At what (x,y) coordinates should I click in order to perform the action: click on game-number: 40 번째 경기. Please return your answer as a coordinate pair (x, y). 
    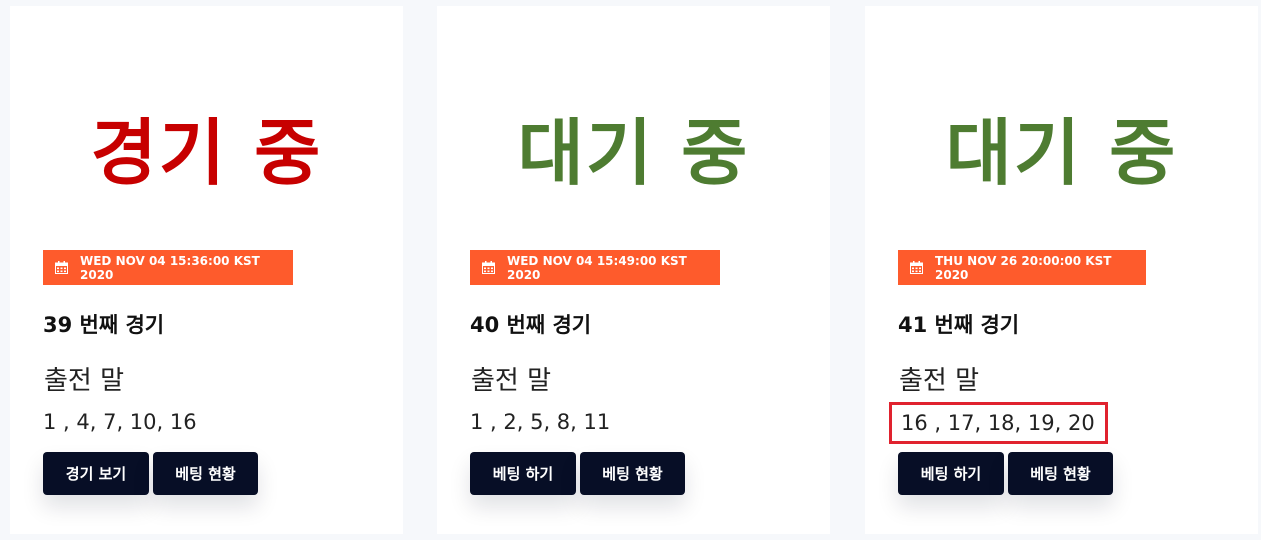
    Looking at the image, I should click on (531, 325).